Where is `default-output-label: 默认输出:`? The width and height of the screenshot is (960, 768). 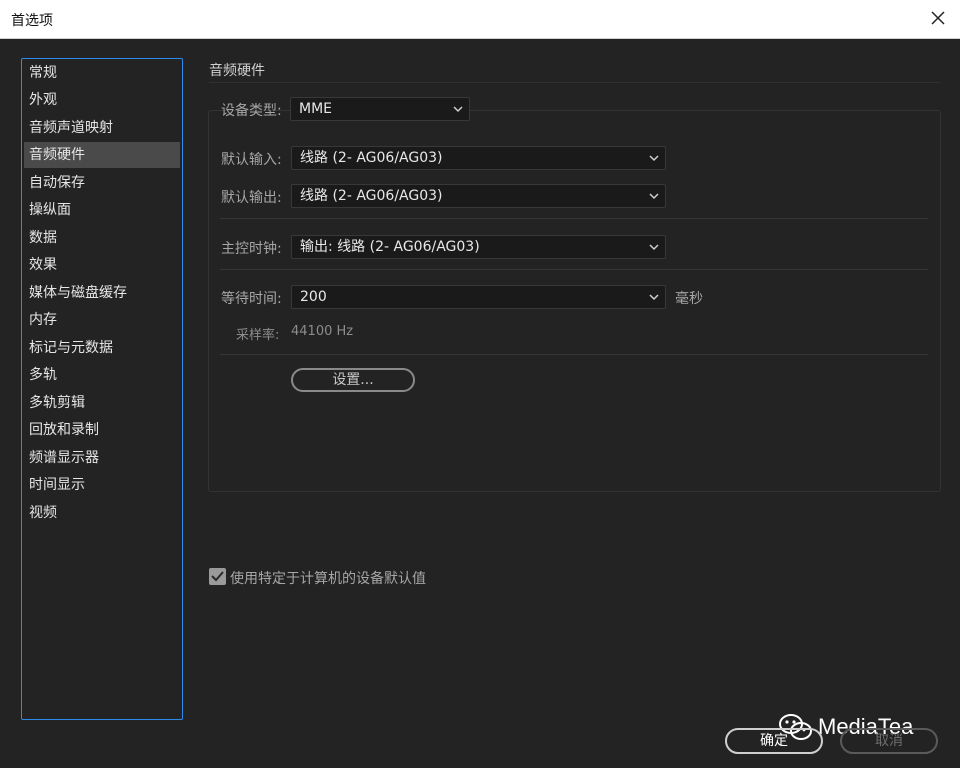 default-output-label: 默认输出: is located at coordinates (251, 198).